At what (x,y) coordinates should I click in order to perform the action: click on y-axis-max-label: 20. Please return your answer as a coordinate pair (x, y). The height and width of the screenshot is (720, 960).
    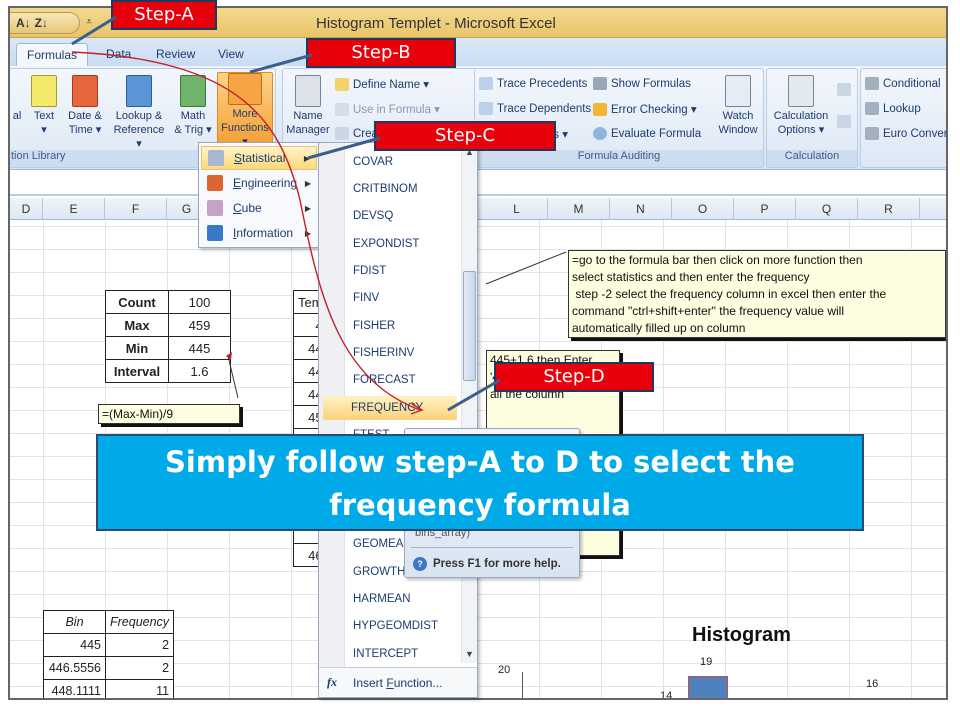
    Looking at the image, I should click on (504, 670).